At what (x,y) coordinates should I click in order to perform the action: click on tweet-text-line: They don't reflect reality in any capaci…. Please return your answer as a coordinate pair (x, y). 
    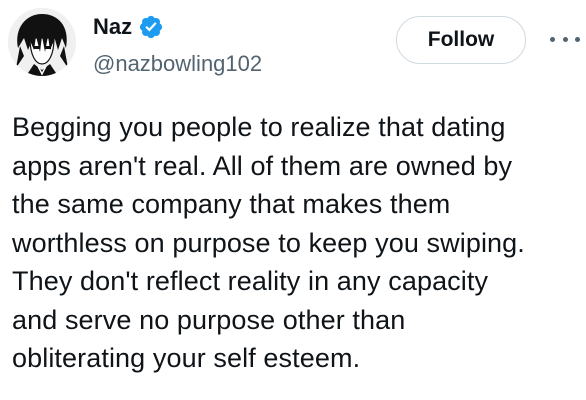
    Looking at the image, I should click on (250, 281).